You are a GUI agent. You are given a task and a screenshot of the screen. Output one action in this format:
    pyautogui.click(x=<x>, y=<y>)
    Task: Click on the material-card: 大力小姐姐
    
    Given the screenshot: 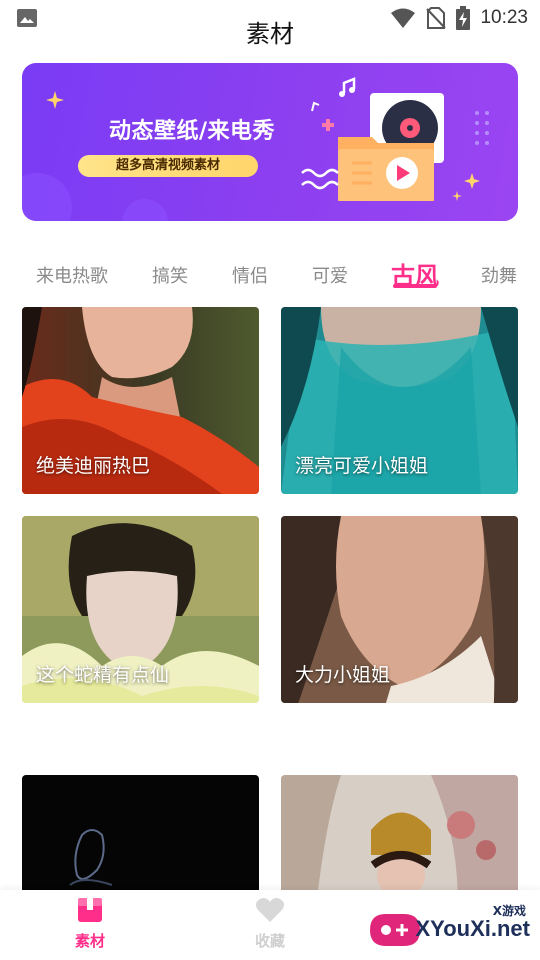 What is the action you would take?
    pyautogui.click(x=399, y=609)
    